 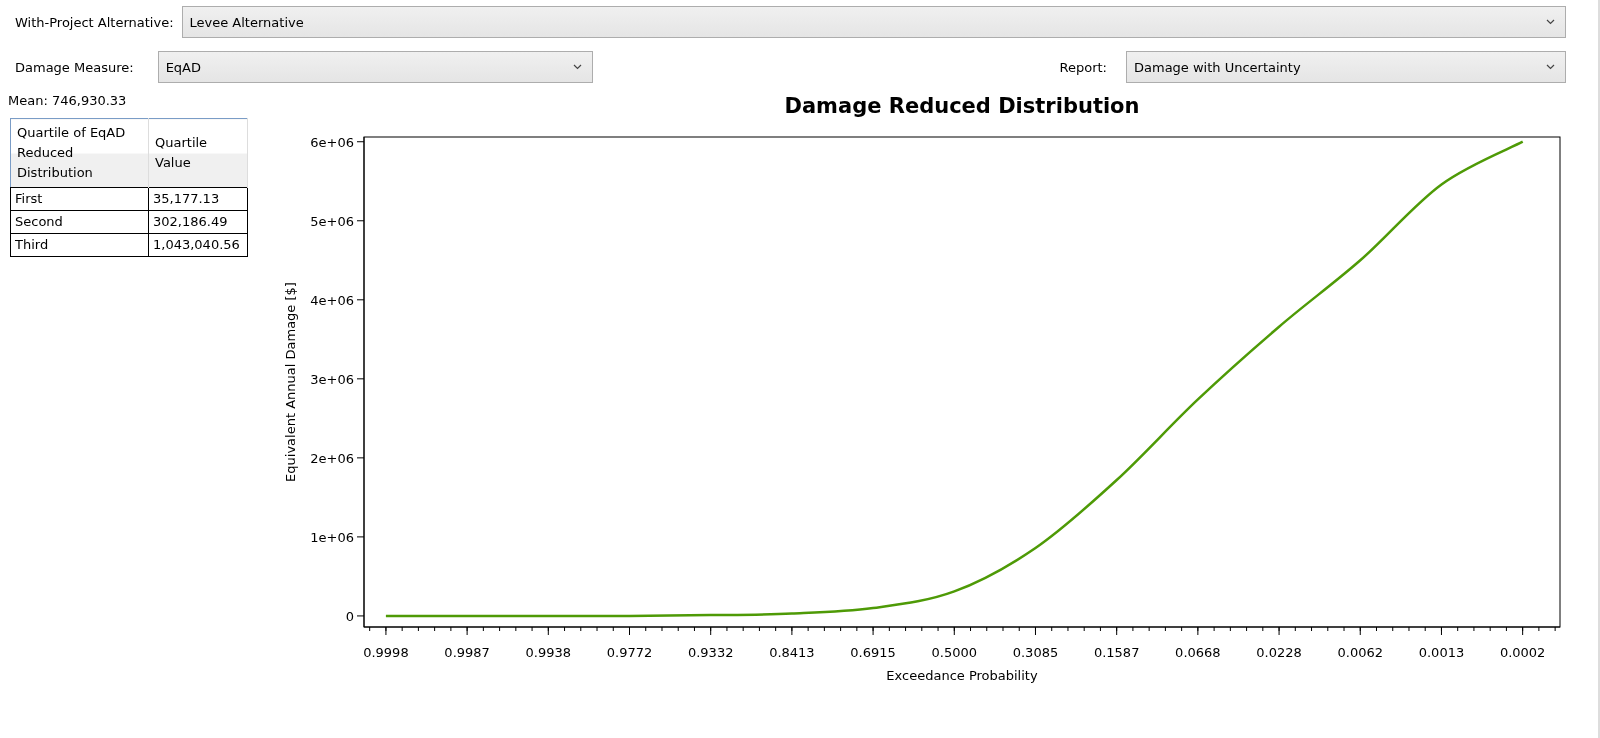 What do you see at coordinates (332, 379) in the screenshot?
I see `y-tick-label: 3e+06` at bounding box center [332, 379].